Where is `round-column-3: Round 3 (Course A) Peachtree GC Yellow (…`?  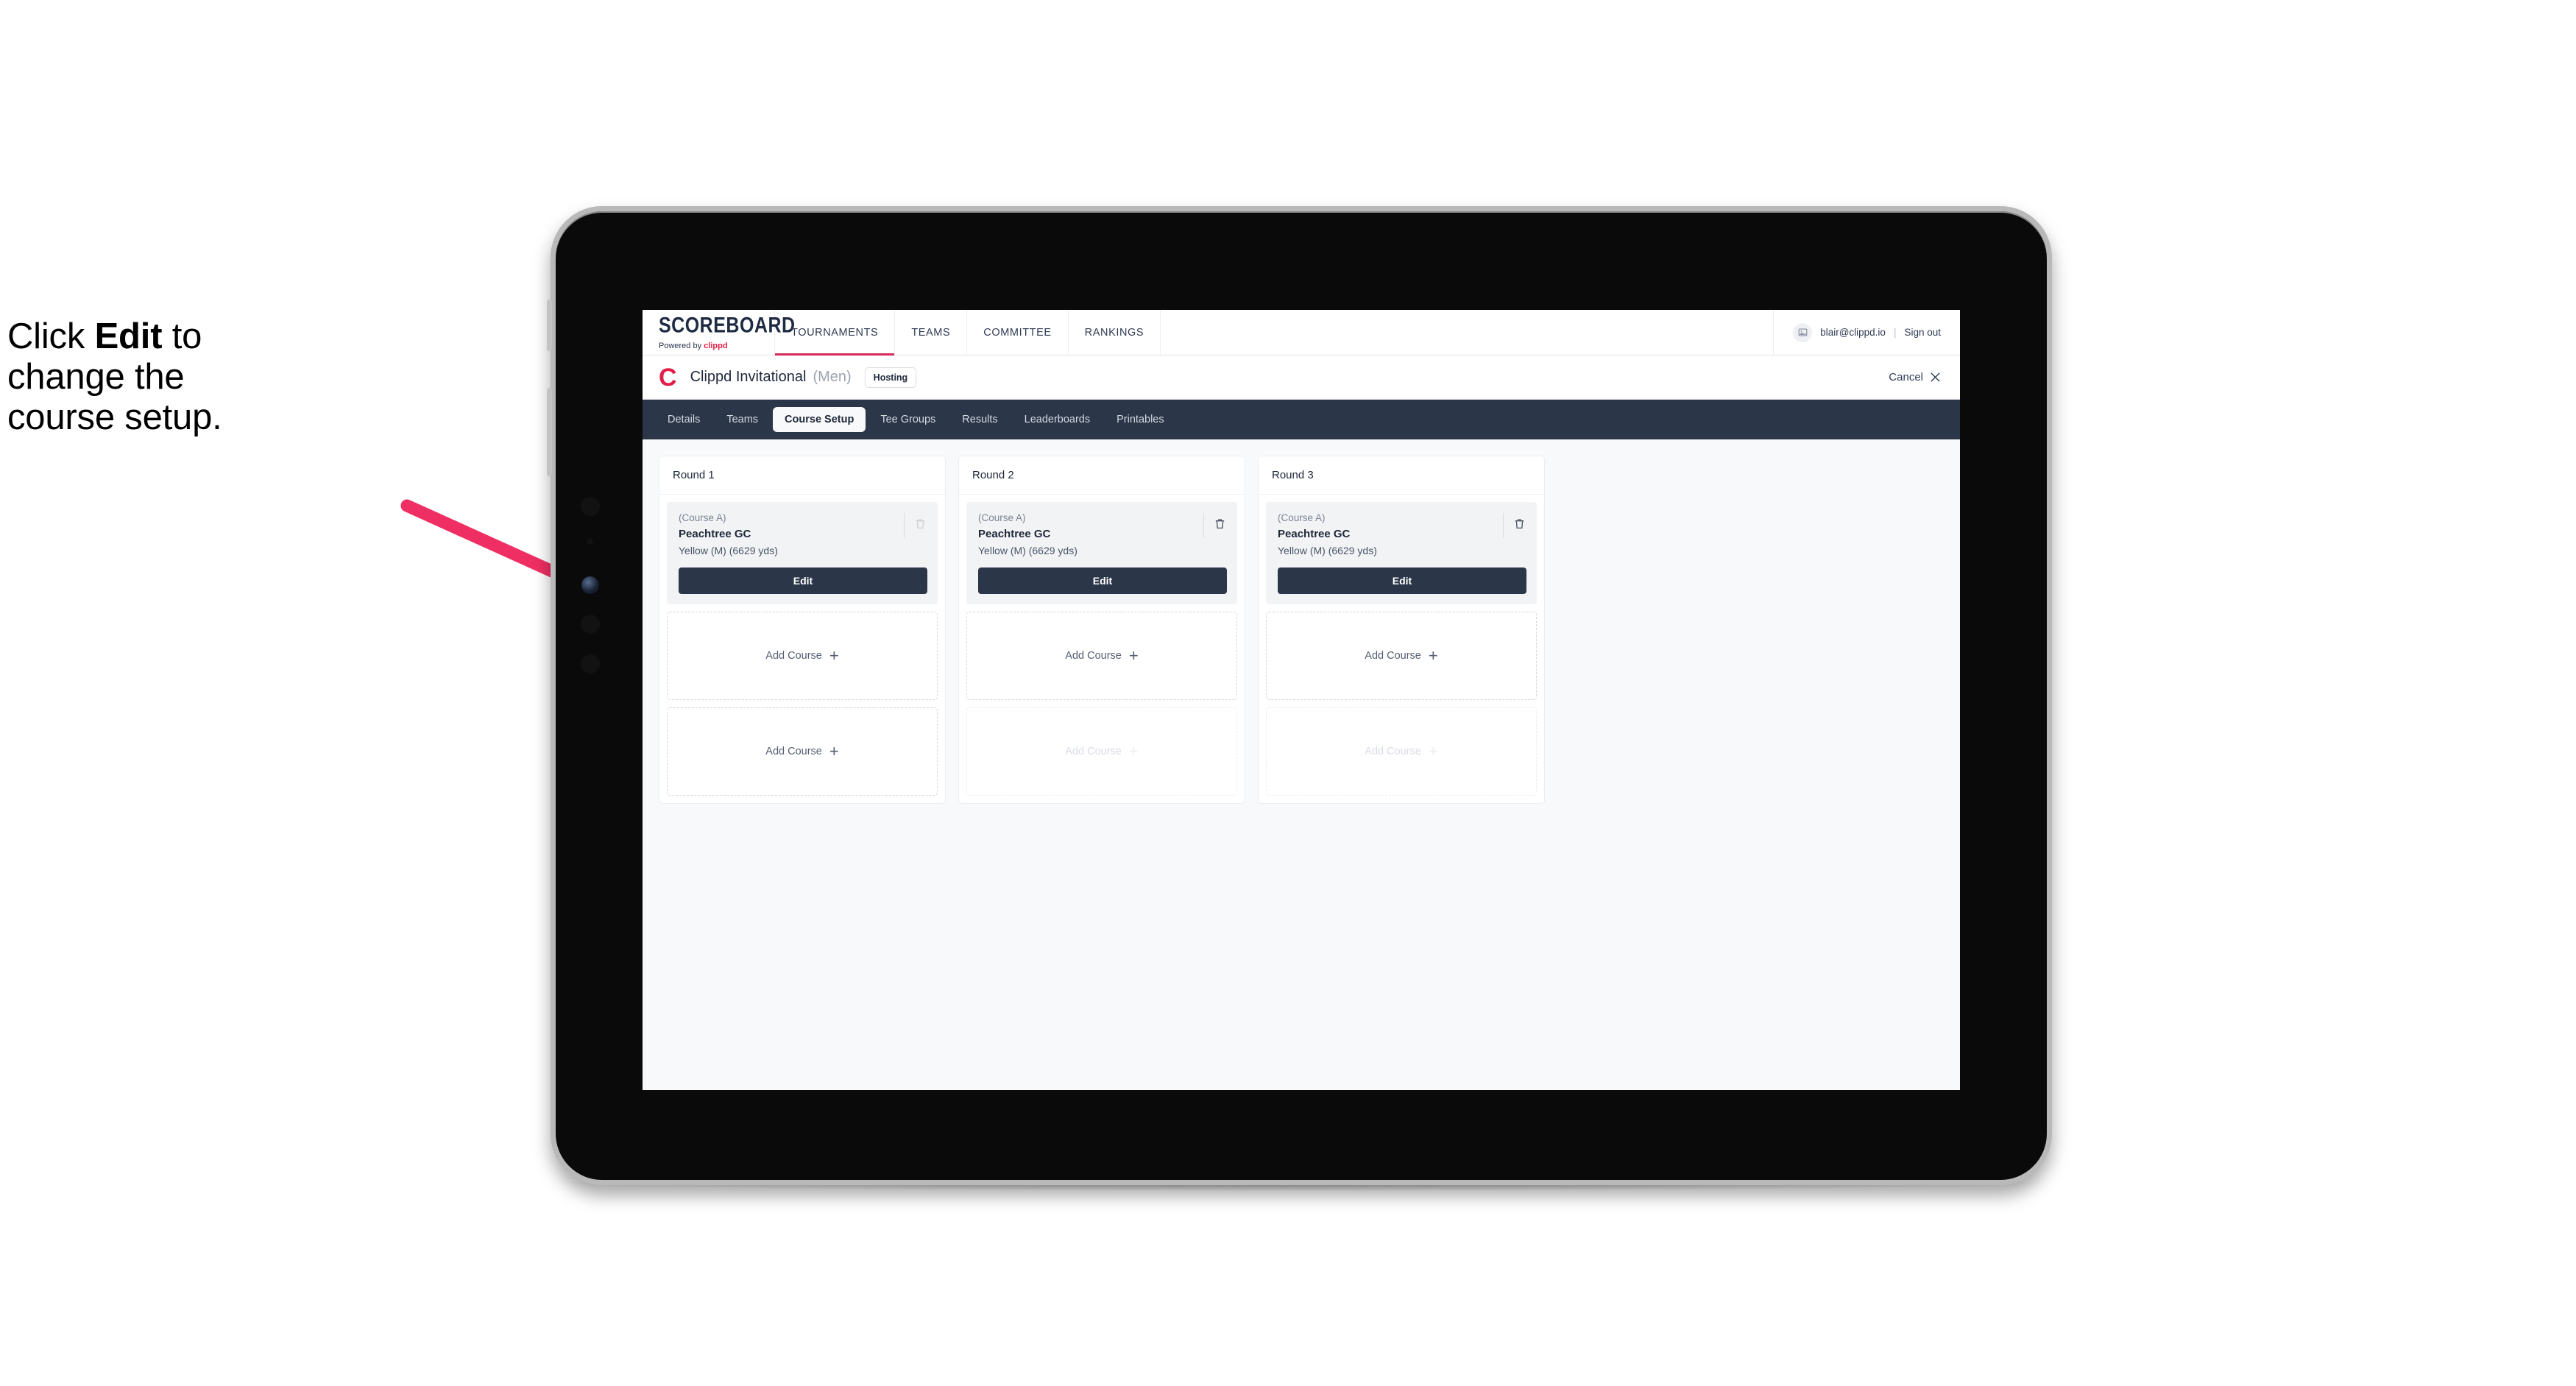 round-column-3: Round 3 (Course A) Peachtree GC Yellow (… is located at coordinates (1401, 630).